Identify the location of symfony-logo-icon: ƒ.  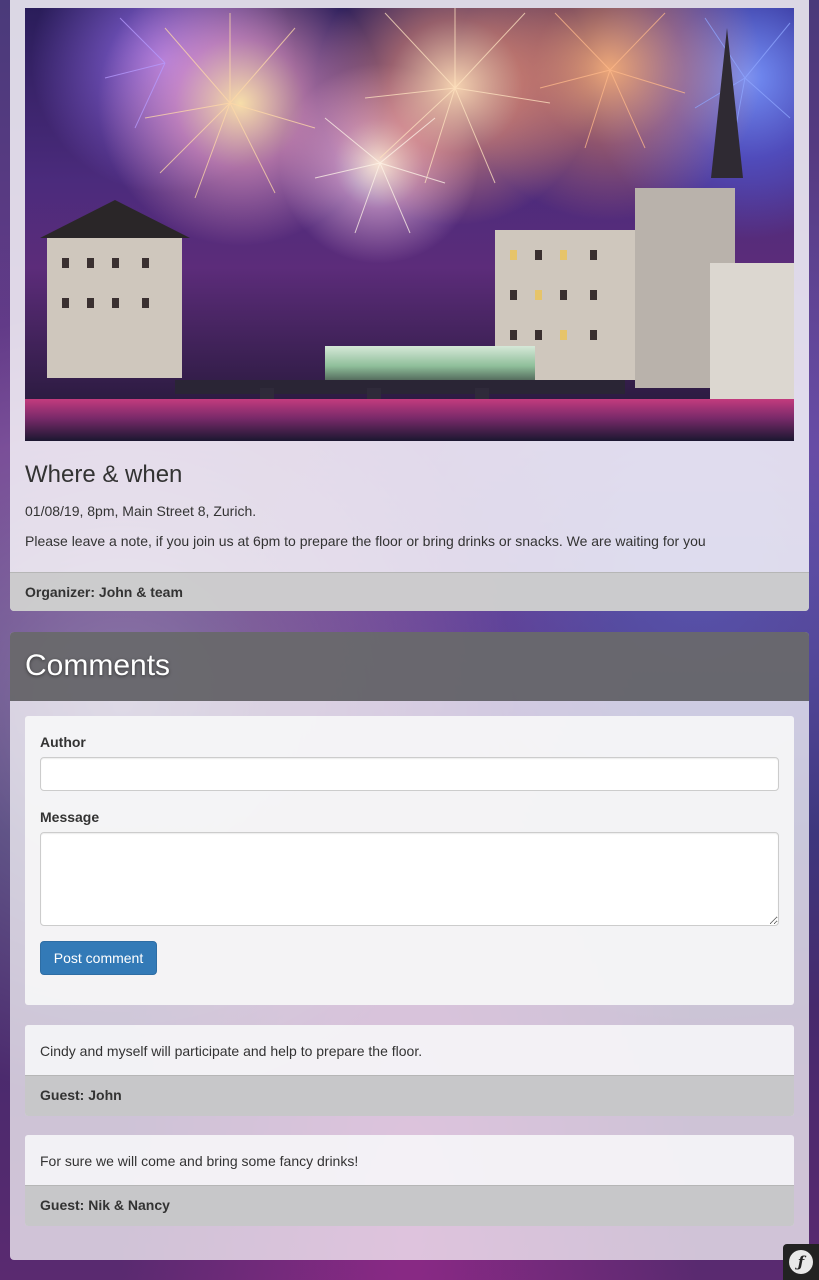
(801, 1262).